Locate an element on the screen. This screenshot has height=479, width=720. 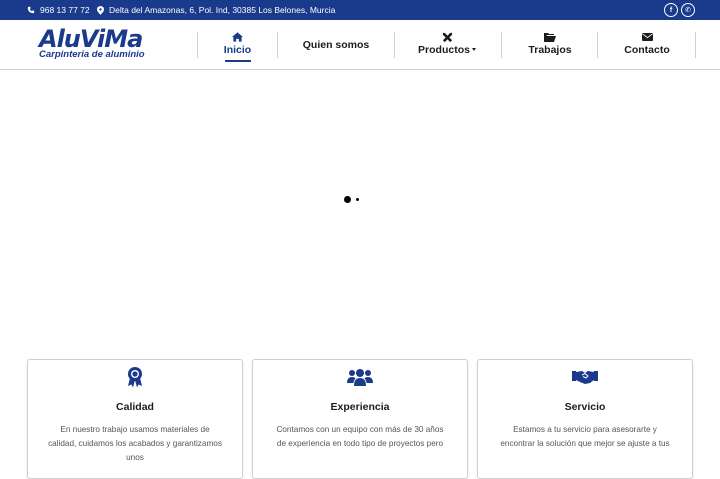
phone-icon is located at coordinates (31, 10).